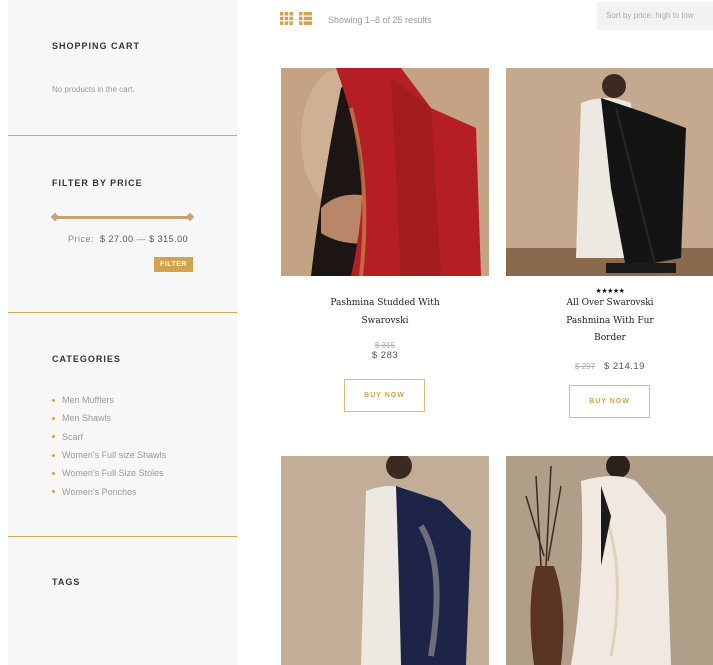 This screenshot has height=665, width=713. I want to click on product-price: $ 297 $ 214.19, so click(609, 365).